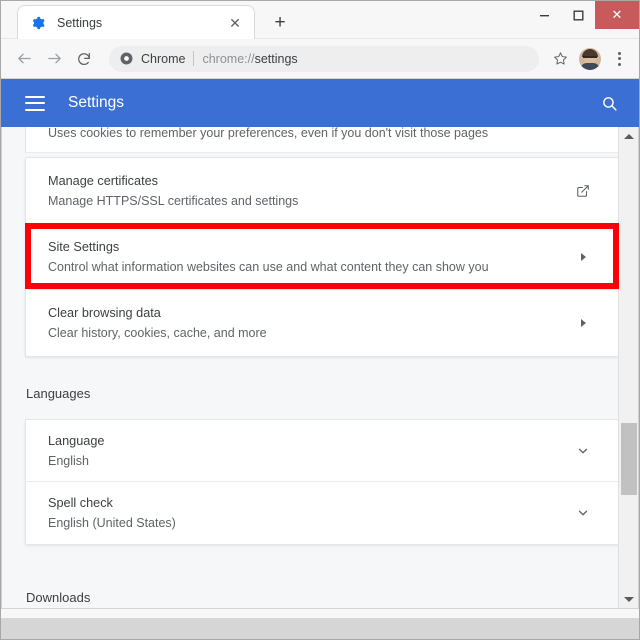 This screenshot has width=640, height=640. I want to click on row-subtitle: Clear history, cookies, cache, and more, so click(157, 333).